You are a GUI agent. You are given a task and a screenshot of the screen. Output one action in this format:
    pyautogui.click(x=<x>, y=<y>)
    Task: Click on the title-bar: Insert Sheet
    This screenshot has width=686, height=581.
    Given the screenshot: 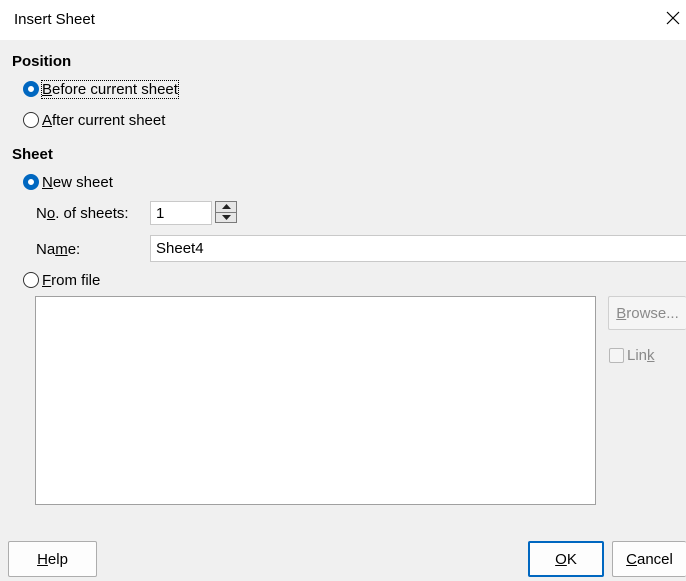 What is the action you would take?
    pyautogui.click(x=343, y=20)
    